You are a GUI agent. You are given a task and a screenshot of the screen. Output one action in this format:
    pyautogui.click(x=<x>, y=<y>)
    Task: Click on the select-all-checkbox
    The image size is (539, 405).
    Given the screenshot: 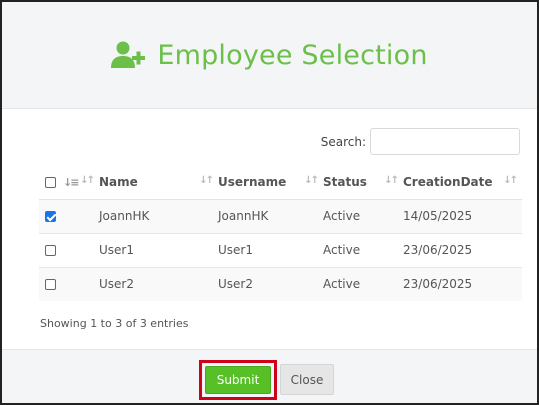 What is the action you would take?
    pyautogui.click(x=50, y=182)
    